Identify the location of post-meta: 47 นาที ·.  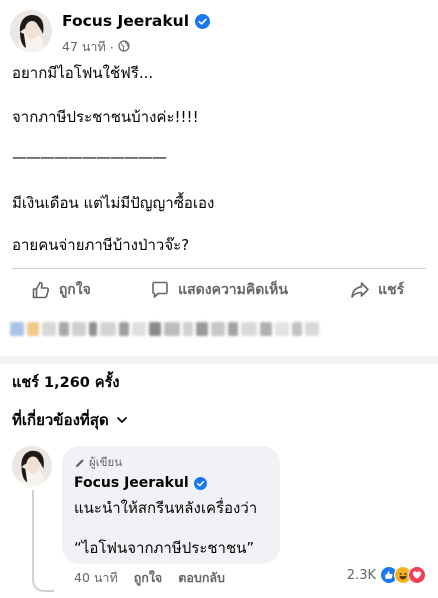
(96, 47).